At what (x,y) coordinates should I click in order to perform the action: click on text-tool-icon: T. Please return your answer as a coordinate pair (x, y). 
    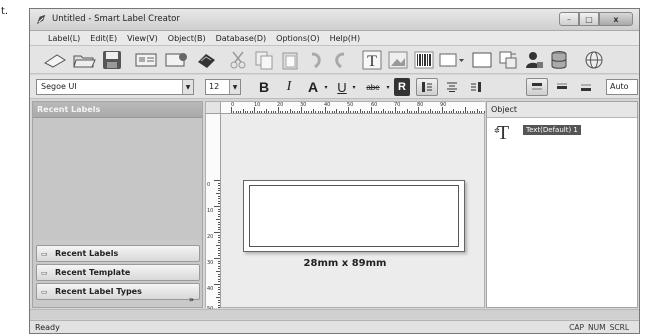
    Looking at the image, I should click on (372, 60).